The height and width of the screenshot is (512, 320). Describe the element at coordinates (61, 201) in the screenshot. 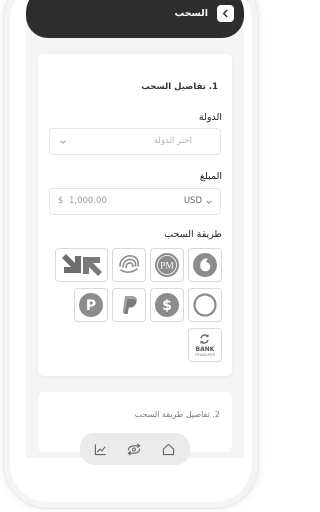

I see `currency-symbol: $` at that location.